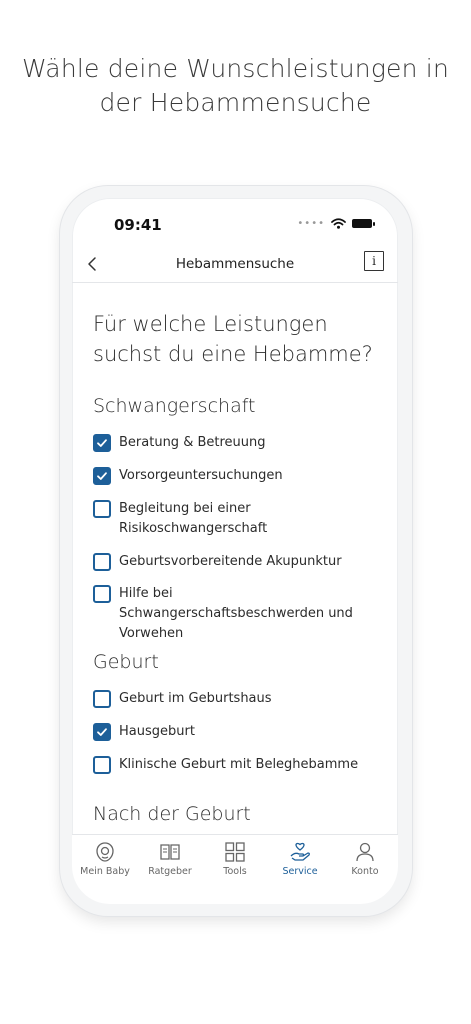 Image resolution: width=471 pixels, height=1024 pixels. I want to click on person-icon, so click(365, 852).